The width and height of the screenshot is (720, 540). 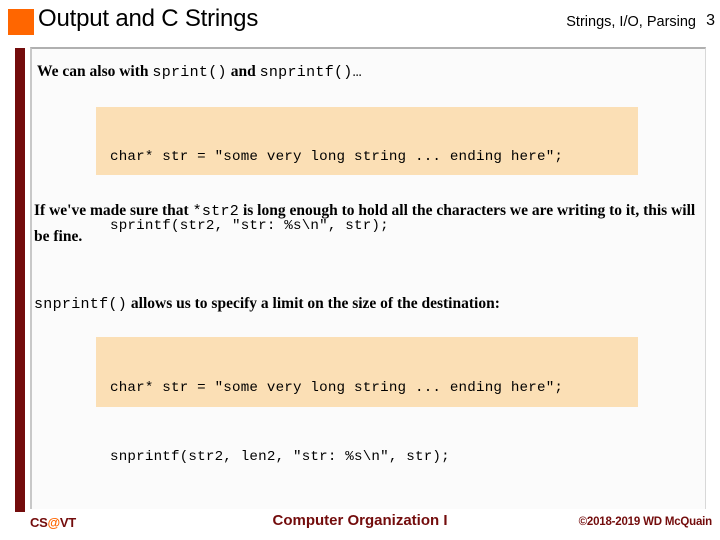 What do you see at coordinates (148, 18) in the screenshot?
I see `page-title: Output and C Strings` at bounding box center [148, 18].